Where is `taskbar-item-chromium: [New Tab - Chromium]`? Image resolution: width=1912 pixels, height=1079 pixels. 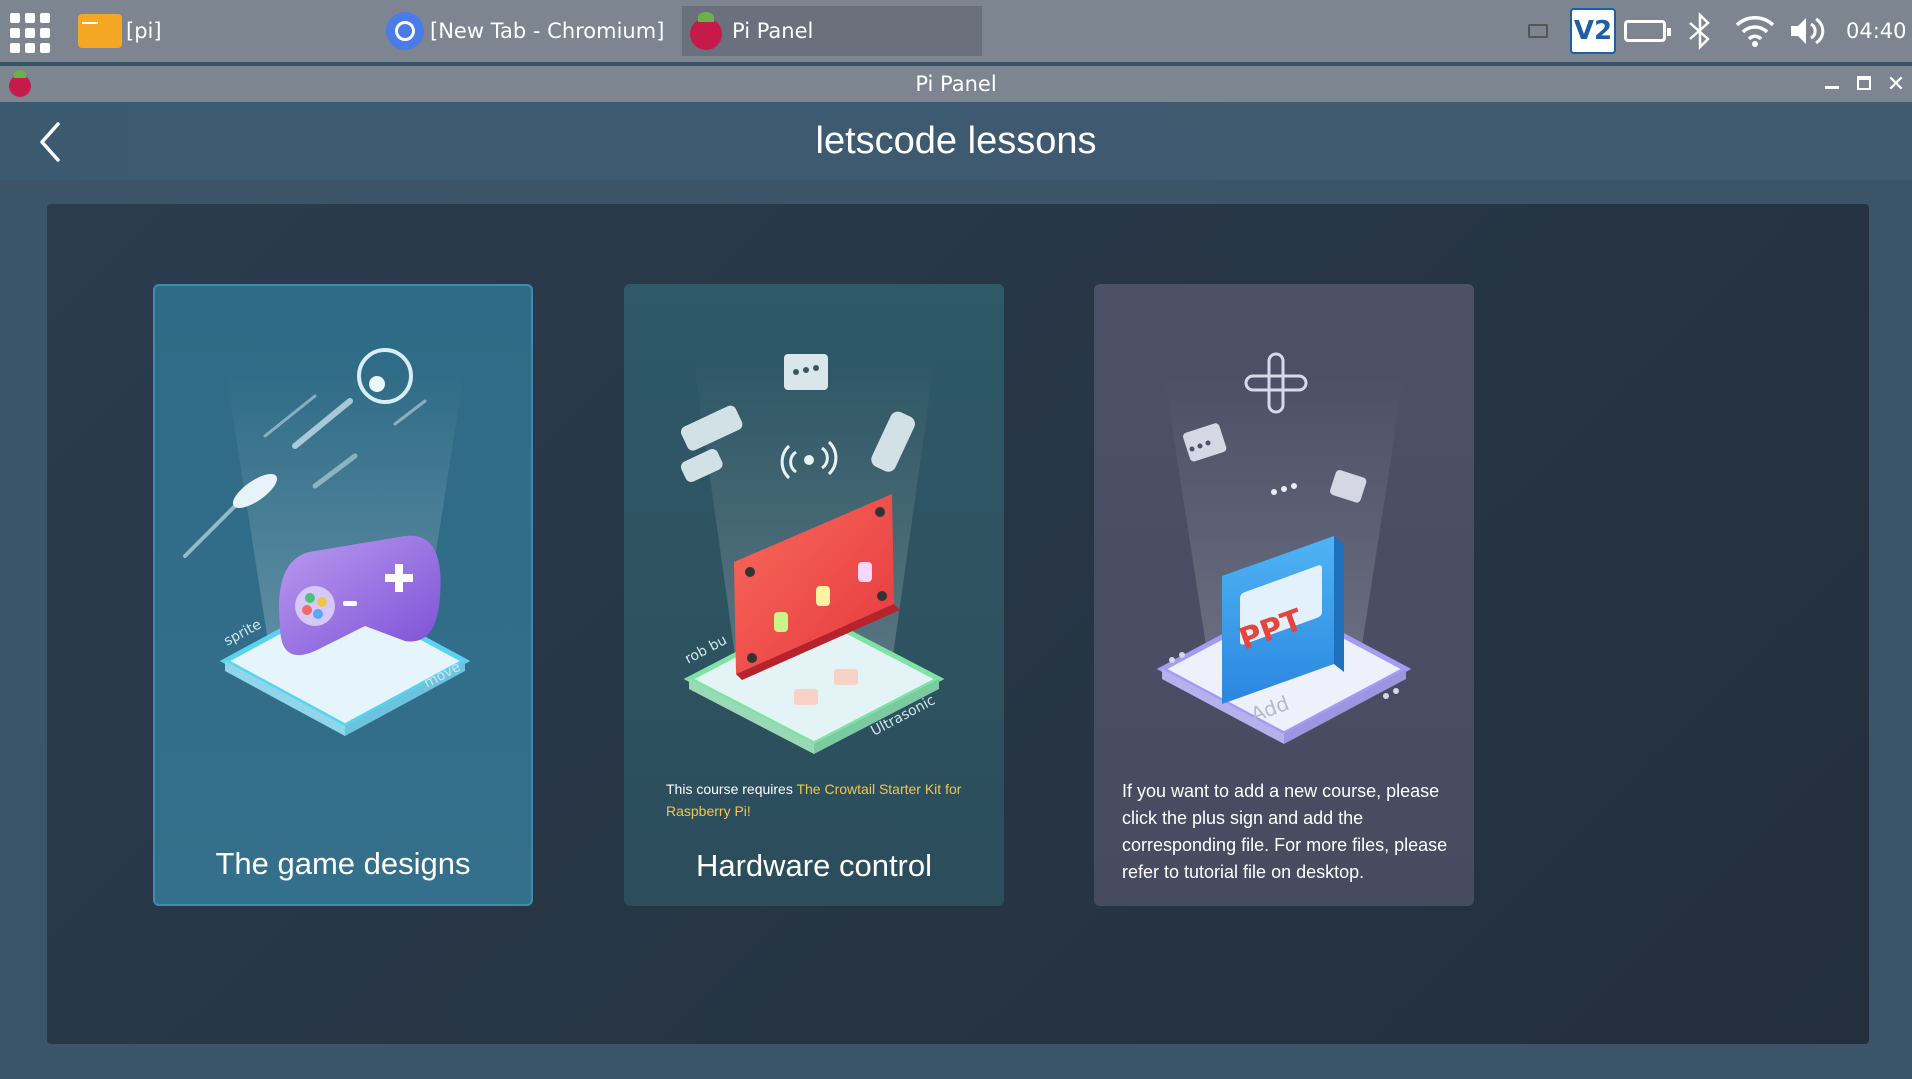 taskbar-item-chromium: [New Tab - Chromium] is located at coordinates (525, 31).